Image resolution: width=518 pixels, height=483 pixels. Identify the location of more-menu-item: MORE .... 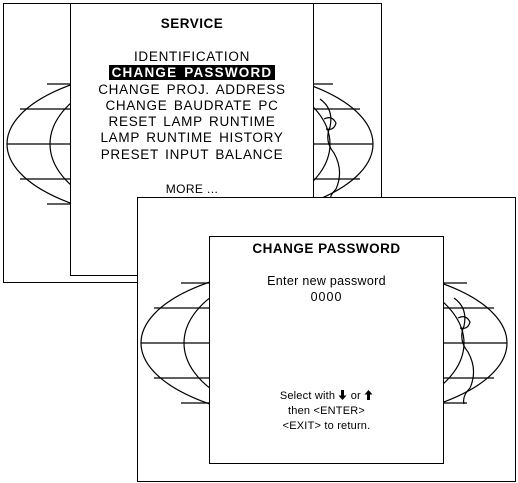
(192, 189).